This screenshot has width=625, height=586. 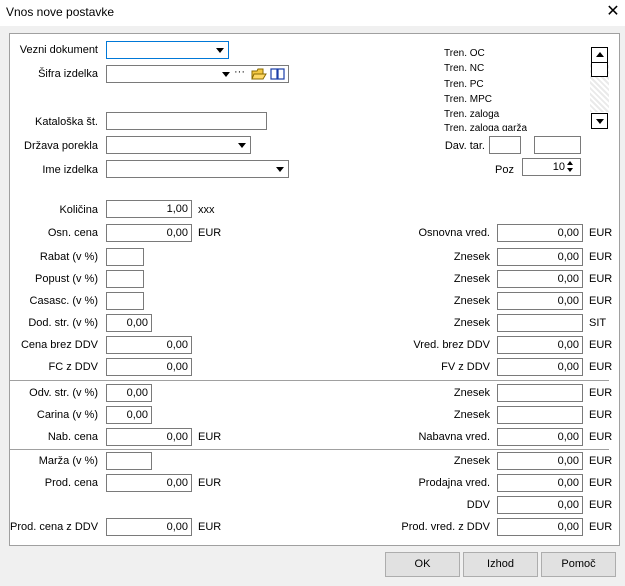 I want to click on scroll-up-button, so click(x=599, y=55).